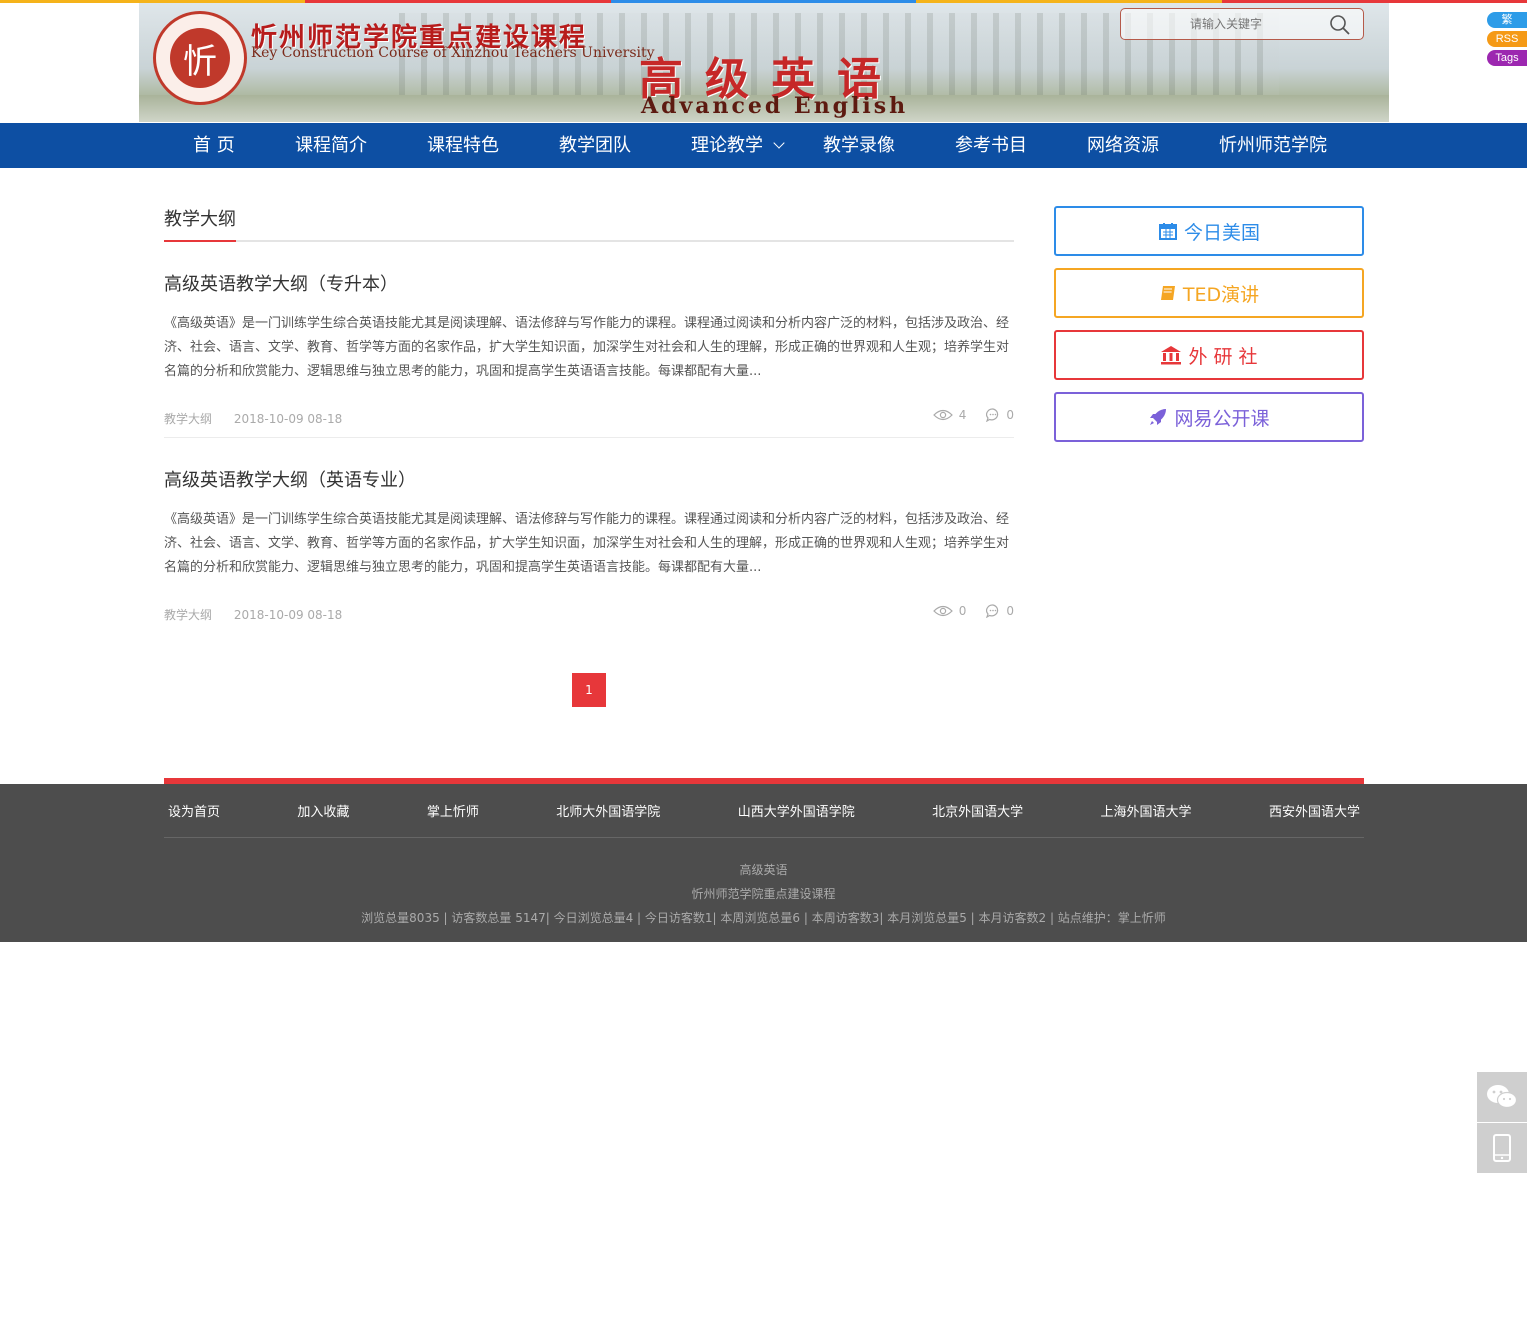 This screenshot has height=1324, width=1527. I want to click on fltrp-button: 外 研 社, so click(1209, 355).